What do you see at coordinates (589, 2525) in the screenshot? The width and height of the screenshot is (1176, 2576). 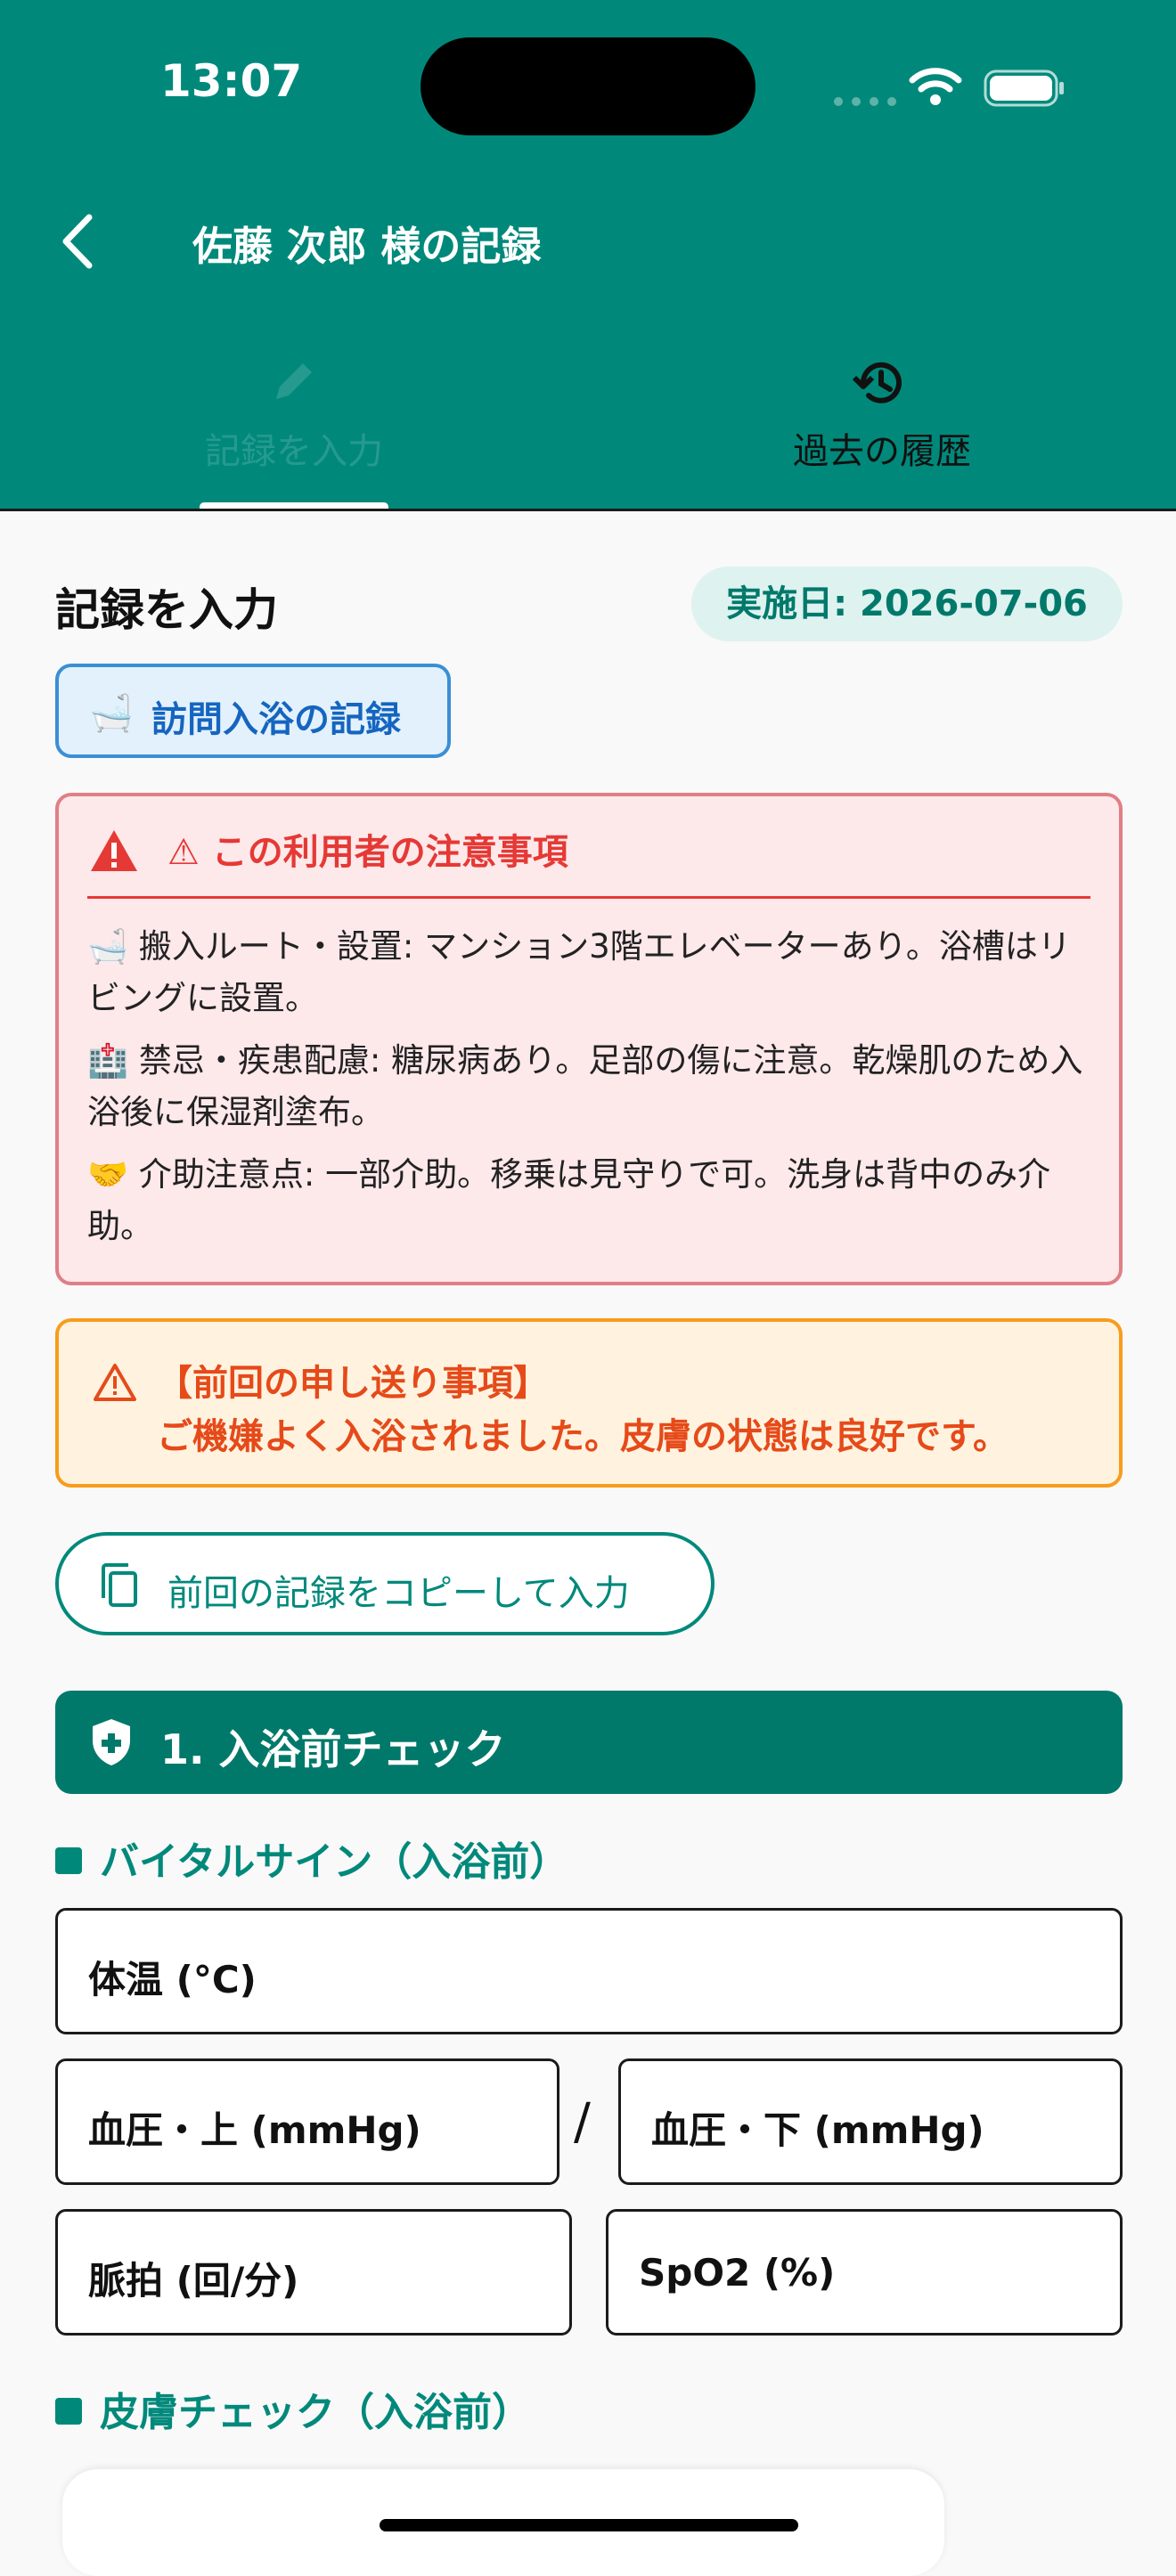 I see `home-indicator` at bounding box center [589, 2525].